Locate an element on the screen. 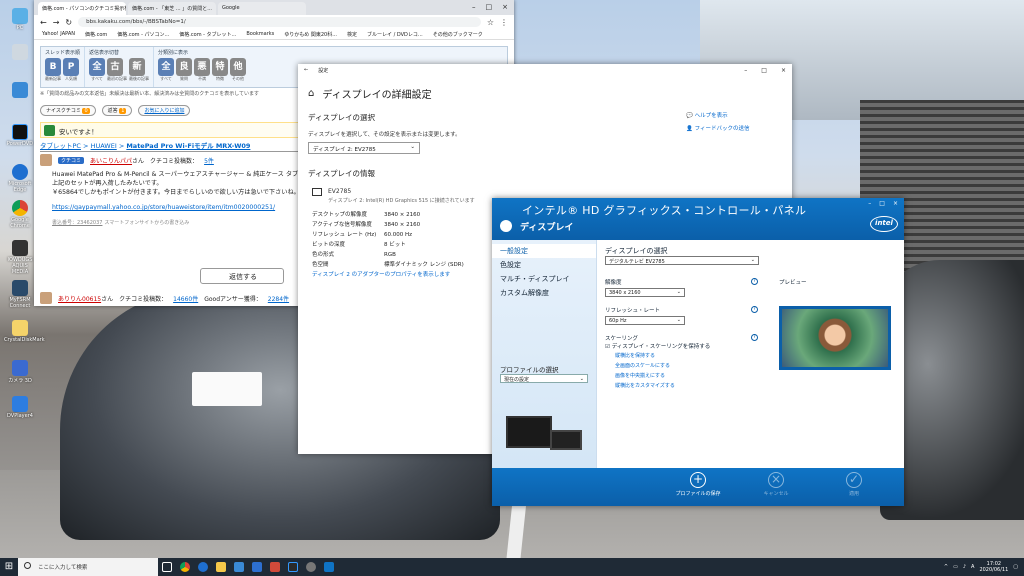 This screenshot has height=576, width=1024. task-view-icon is located at coordinates (167, 567).